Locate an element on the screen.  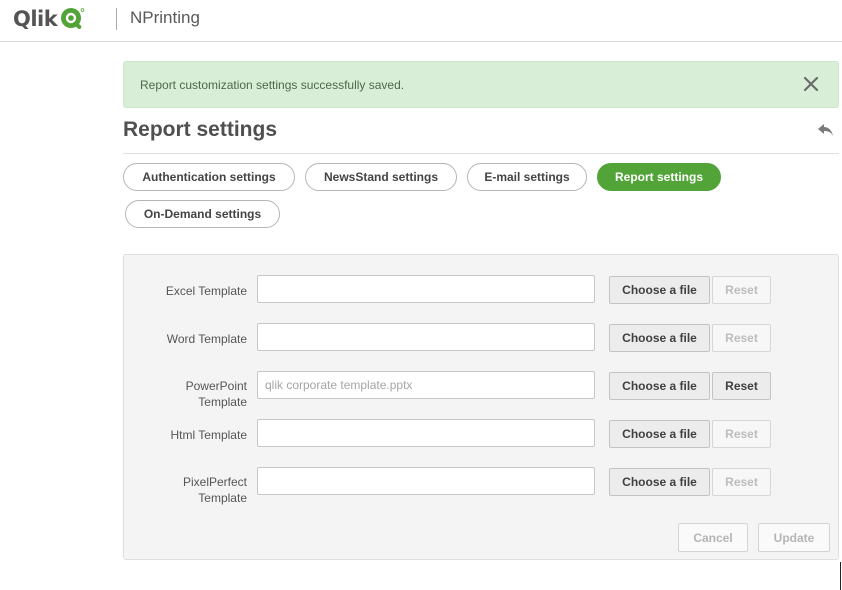
cancel-button: Cancel is located at coordinates (713, 537).